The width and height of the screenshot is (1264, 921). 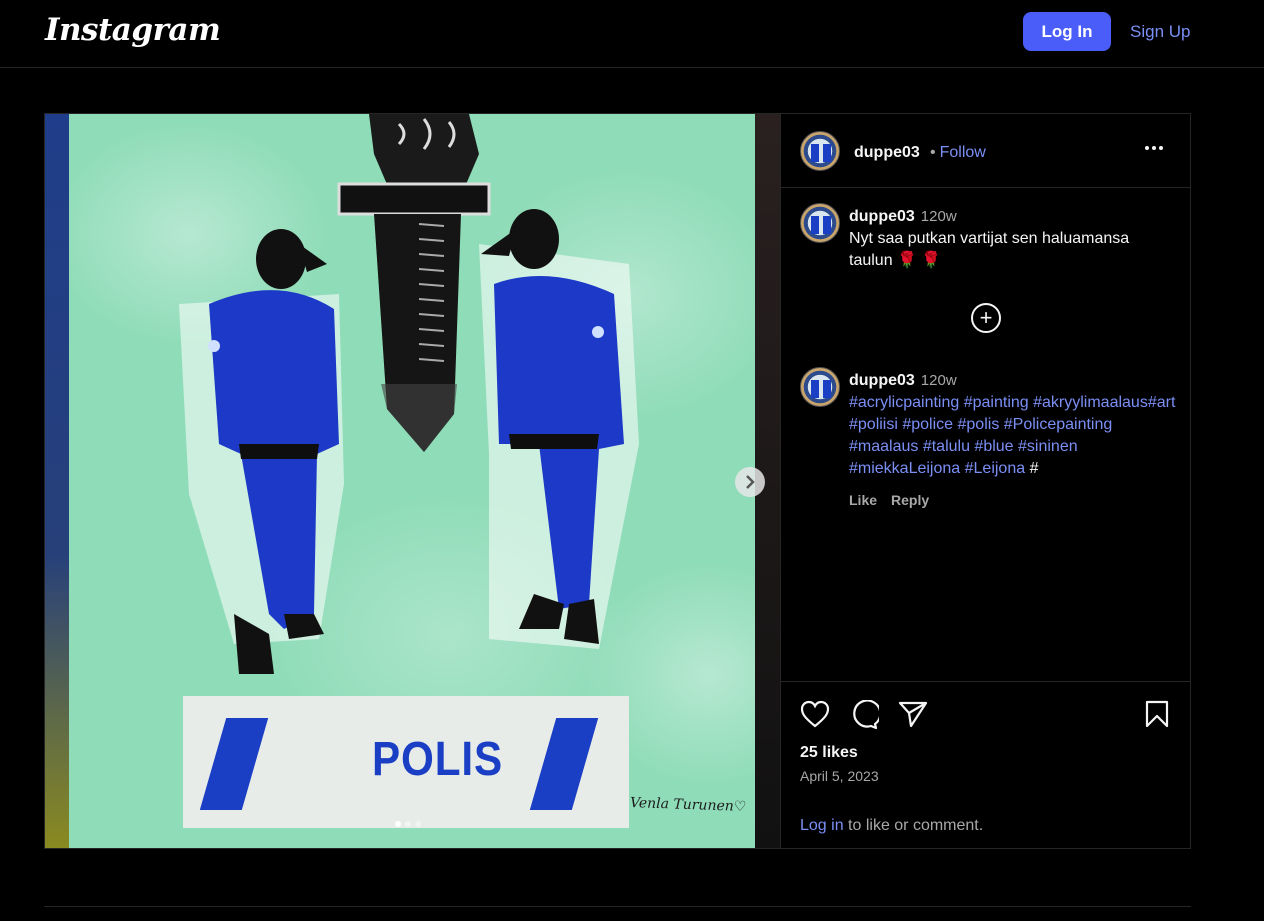 What do you see at coordinates (1014, 500) in the screenshot?
I see `comment-actions: Like Reply` at bounding box center [1014, 500].